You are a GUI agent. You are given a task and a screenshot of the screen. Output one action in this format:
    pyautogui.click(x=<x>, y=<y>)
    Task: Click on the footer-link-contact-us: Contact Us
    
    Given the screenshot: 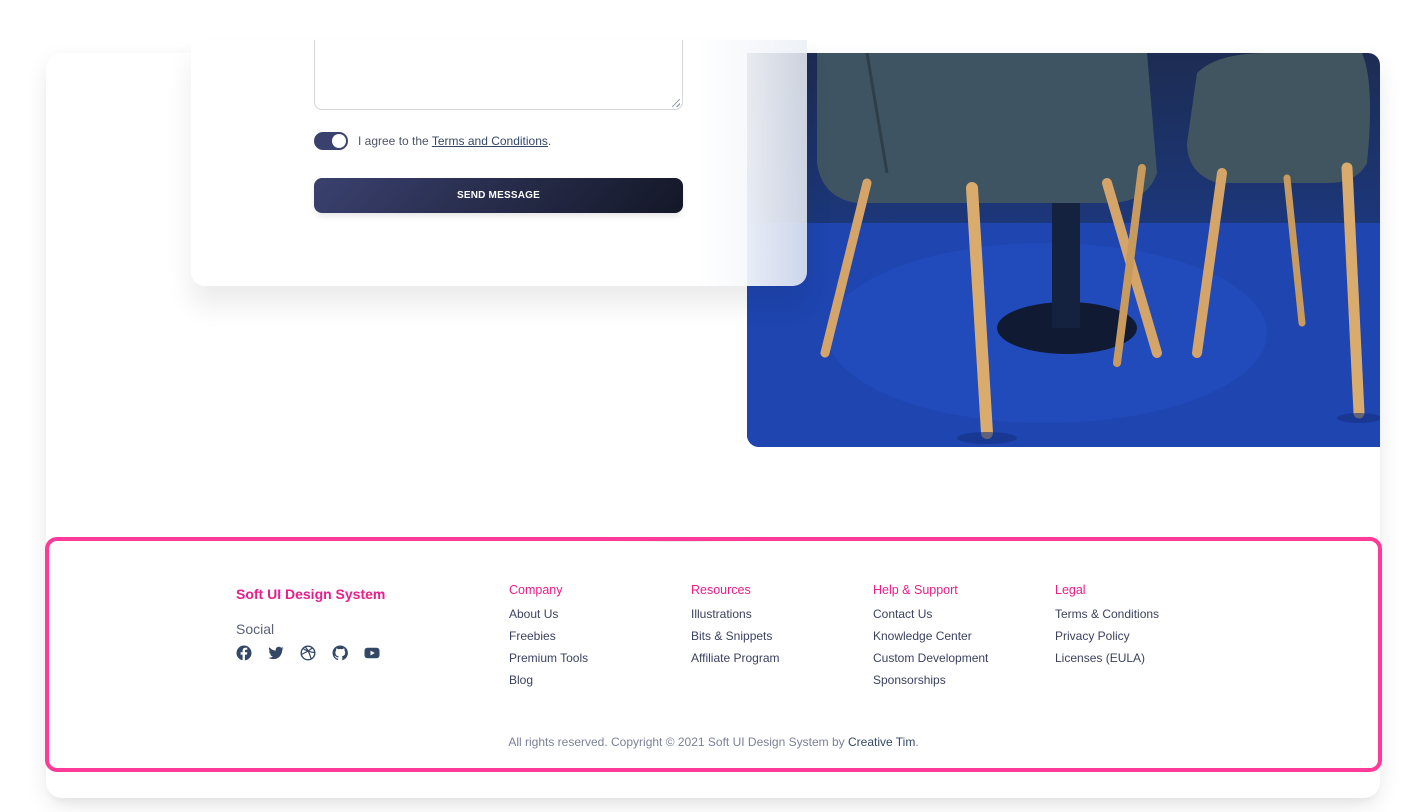 What is the action you would take?
    pyautogui.click(x=930, y=616)
    